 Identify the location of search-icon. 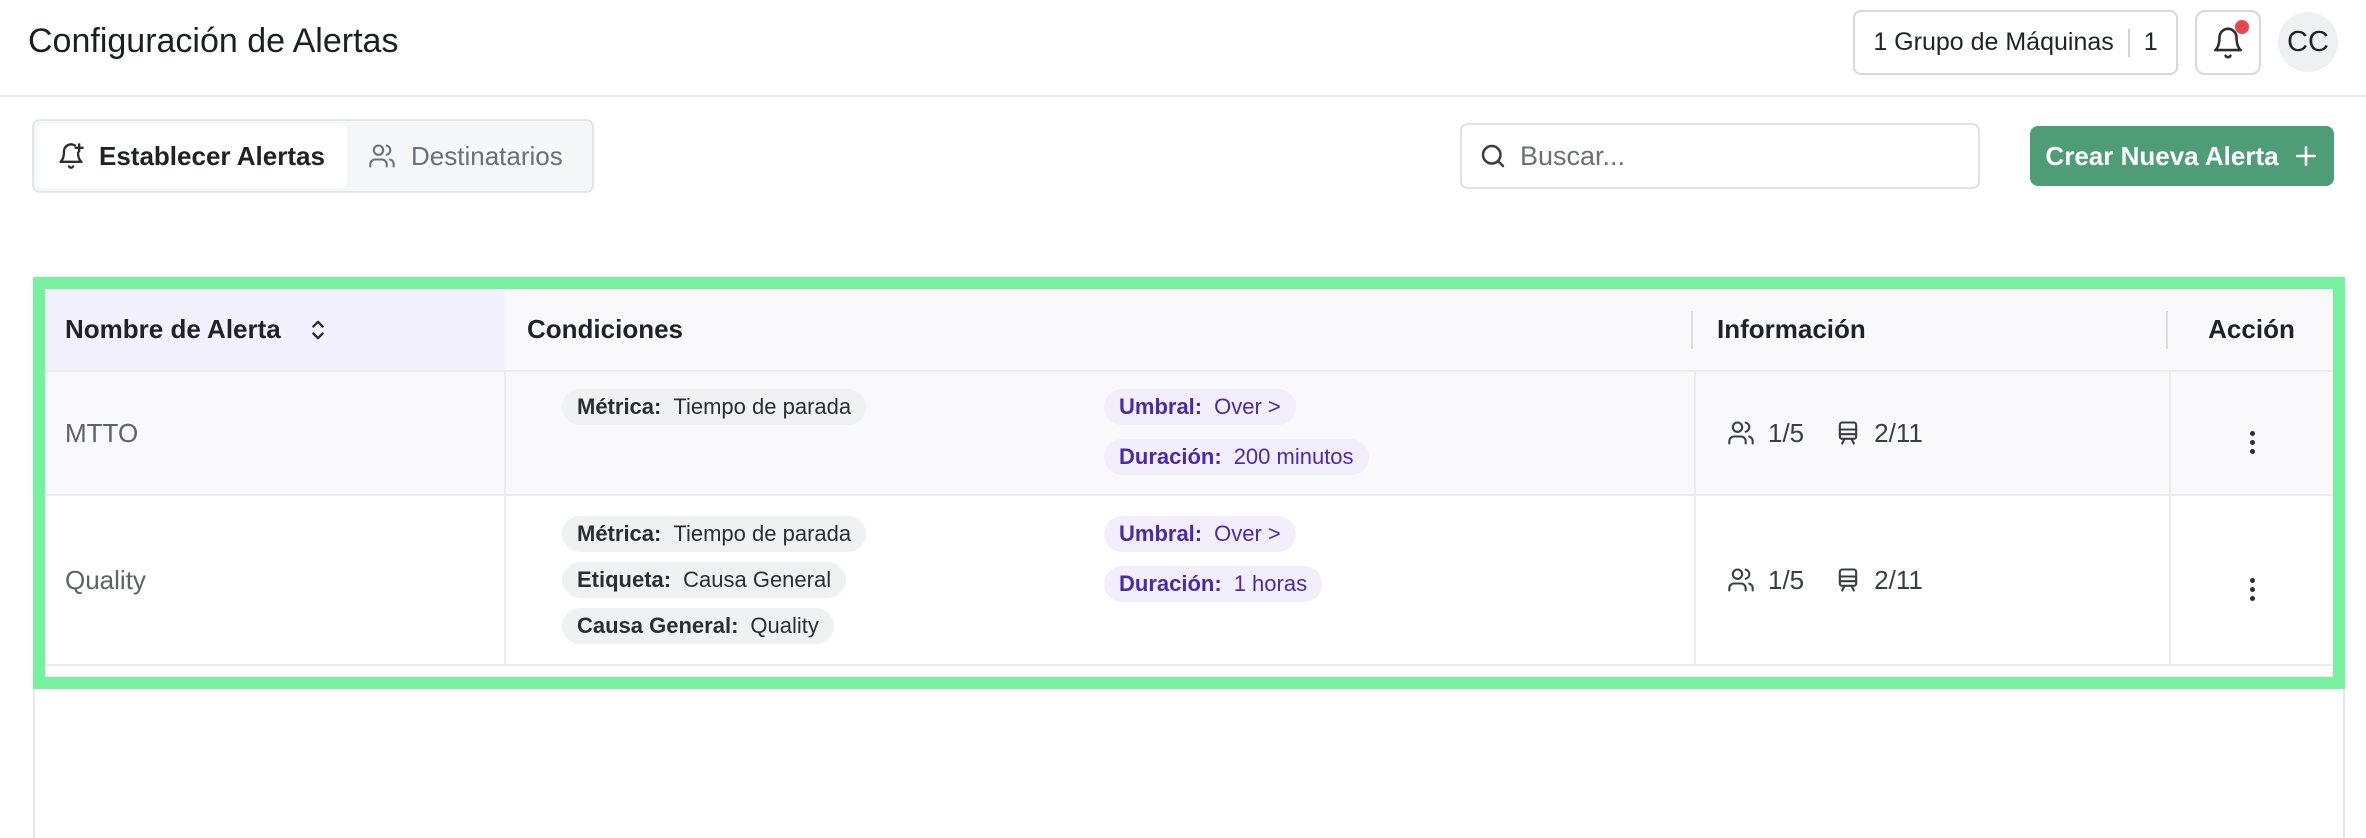
(1493, 156).